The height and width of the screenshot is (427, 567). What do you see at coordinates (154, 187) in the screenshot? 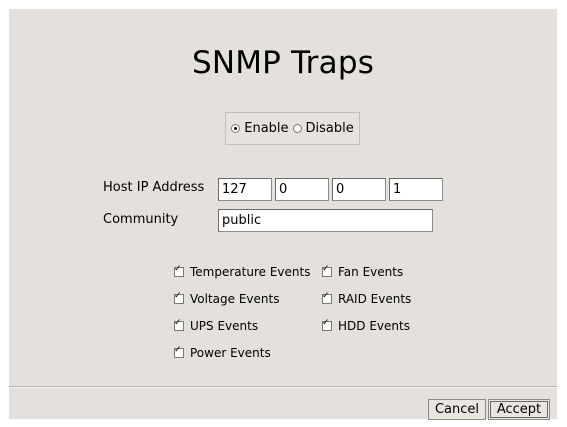
I see `host-ip-label: Host IP Address` at bounding box center [154, 187].